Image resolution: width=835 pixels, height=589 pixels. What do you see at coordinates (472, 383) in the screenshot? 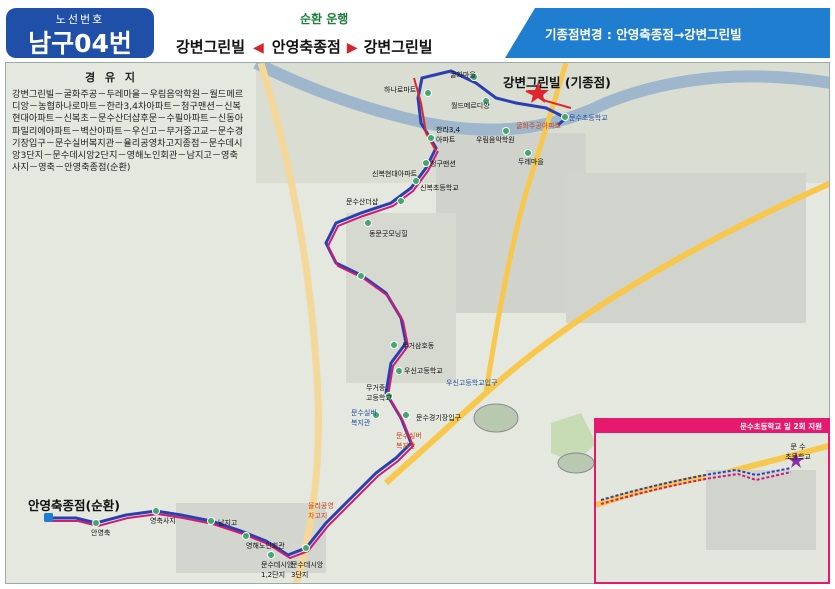
I see `stop-label-wusin-ent: 우신고등학교입구` at bounding box center [472, 383].